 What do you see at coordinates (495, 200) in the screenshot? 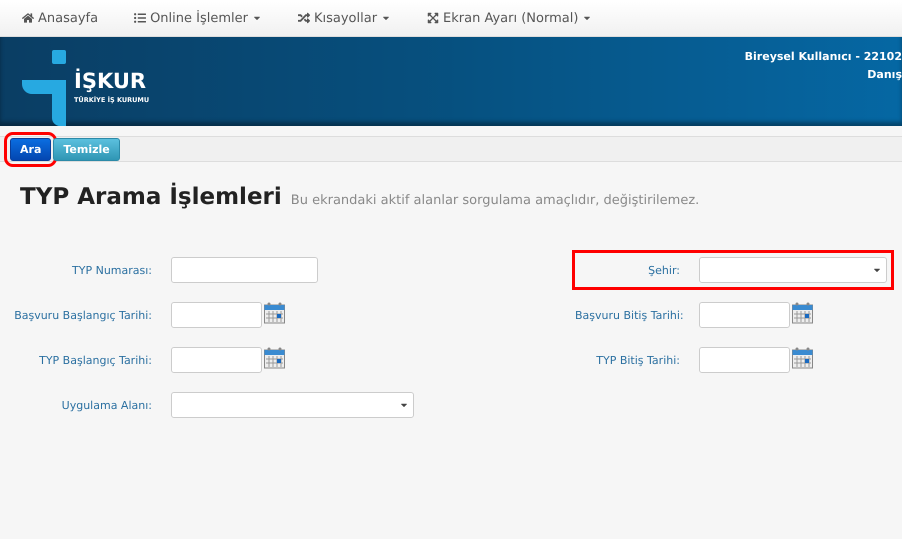
I see `page-subtitle: Bu ekrandaki aktif alanlar sorgulama amaçlıdır, değiştirilemez.` at bounding box center [495, 200].